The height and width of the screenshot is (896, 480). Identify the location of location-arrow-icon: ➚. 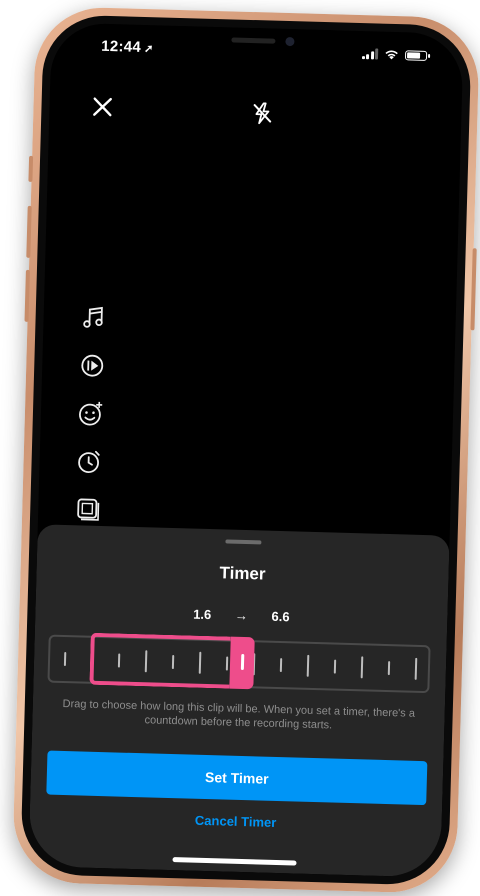
(148, 49).